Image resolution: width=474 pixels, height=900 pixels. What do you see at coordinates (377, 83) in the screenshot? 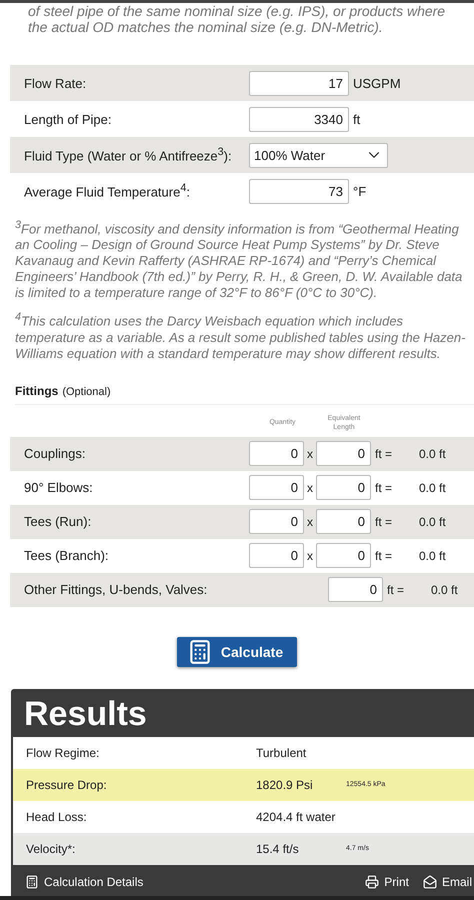
I see `unit-label: USGPM` at bounding box center [377, 83].